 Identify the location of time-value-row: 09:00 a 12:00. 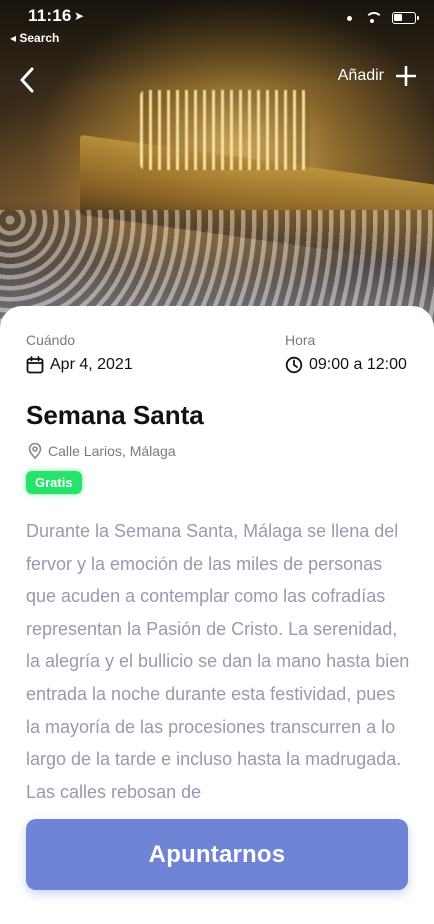
(346, 365).